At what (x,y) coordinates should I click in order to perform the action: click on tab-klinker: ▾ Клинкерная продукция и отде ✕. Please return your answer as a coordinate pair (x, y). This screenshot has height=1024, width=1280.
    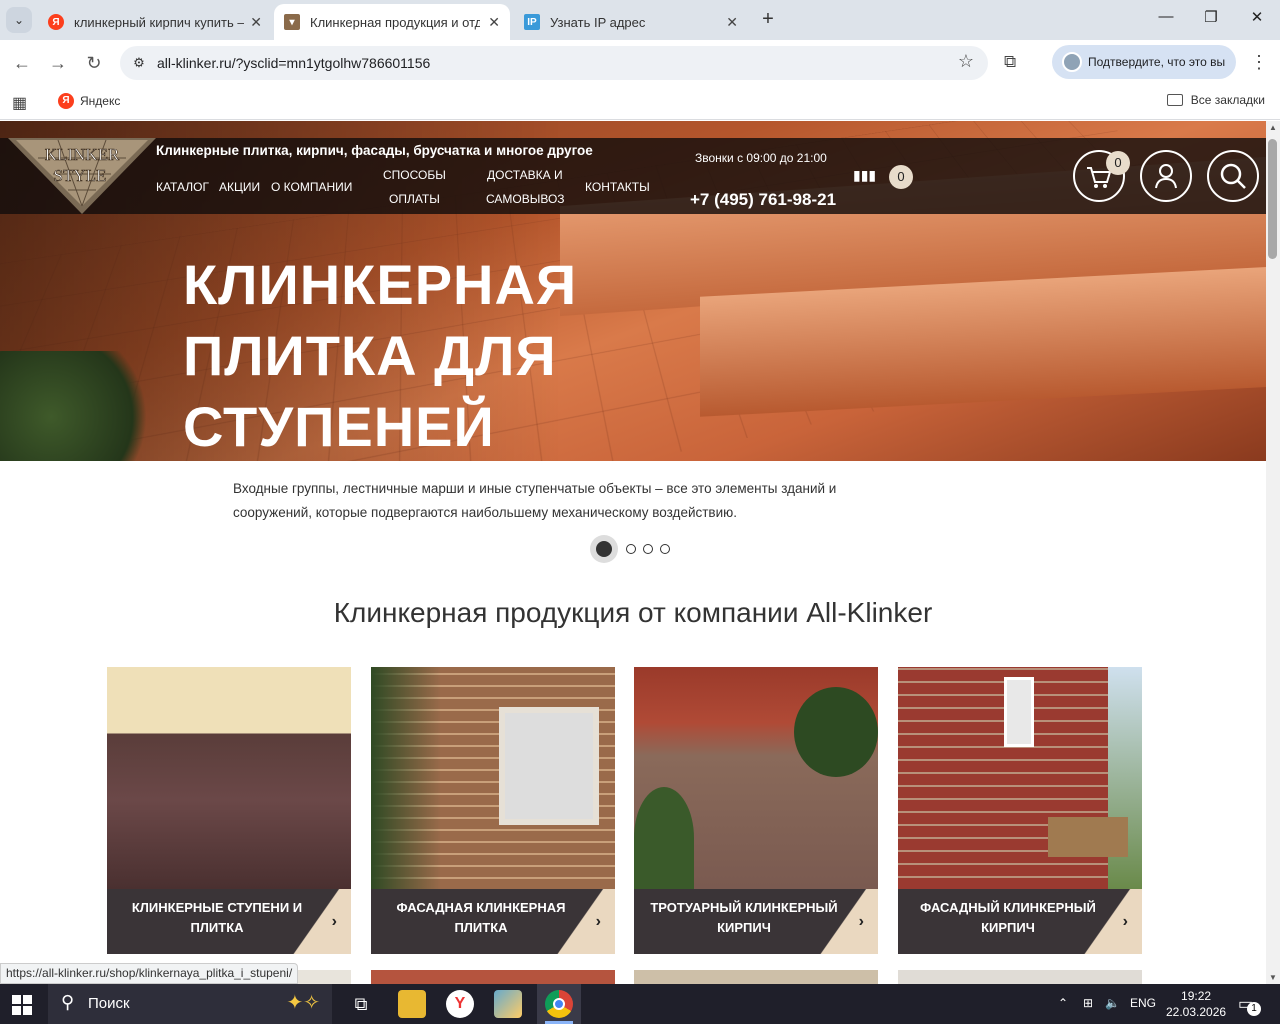
    Looking at the image, I should click on (392, 22).